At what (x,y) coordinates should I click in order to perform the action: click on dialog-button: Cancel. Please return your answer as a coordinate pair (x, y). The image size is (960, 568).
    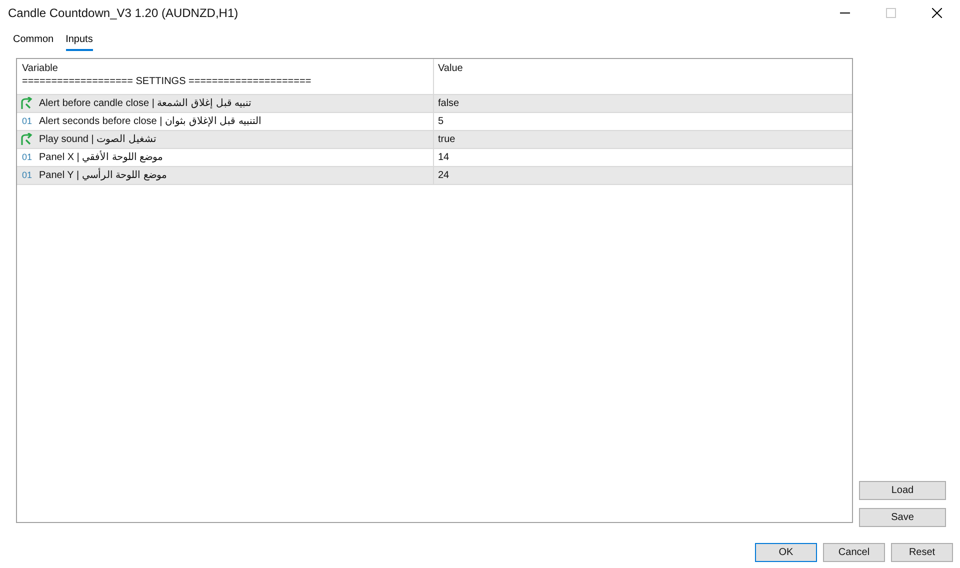
    Looking at the image, I should click on (854, 552).